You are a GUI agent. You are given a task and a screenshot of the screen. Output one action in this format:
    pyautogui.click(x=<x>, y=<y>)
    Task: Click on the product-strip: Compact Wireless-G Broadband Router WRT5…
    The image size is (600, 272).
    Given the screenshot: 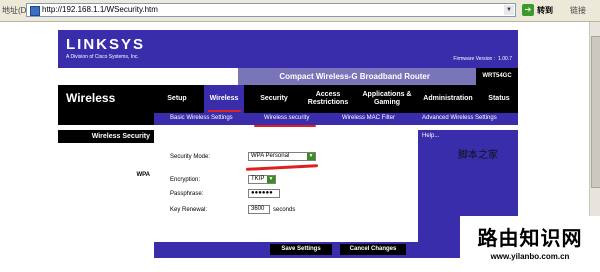 What is the action you would take?
    pyautogui.click(x=288, y=76)
    